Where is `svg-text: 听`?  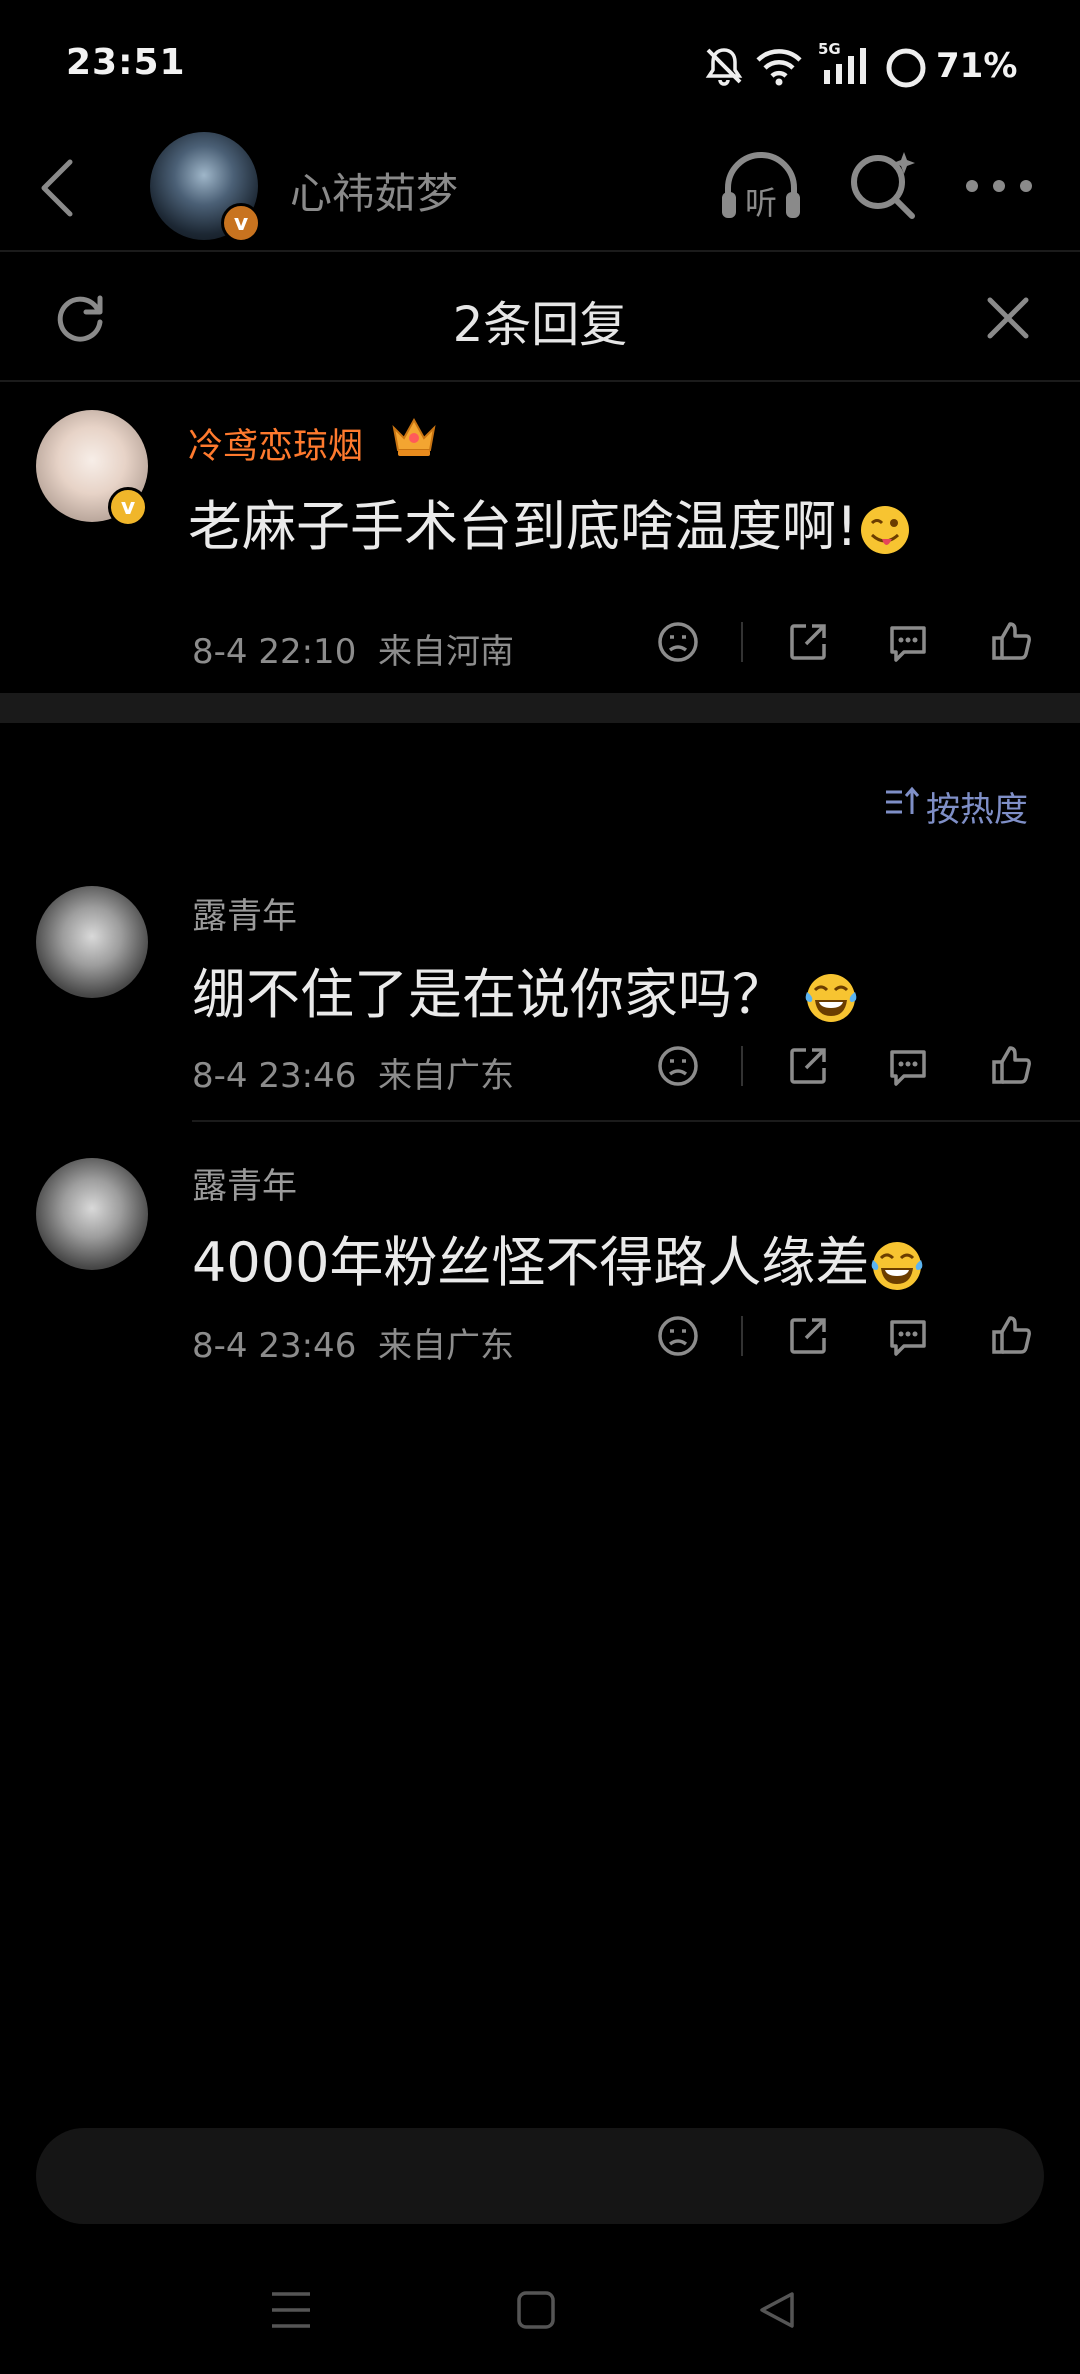
svg-text: 听 is located at coordinates (761, 203).